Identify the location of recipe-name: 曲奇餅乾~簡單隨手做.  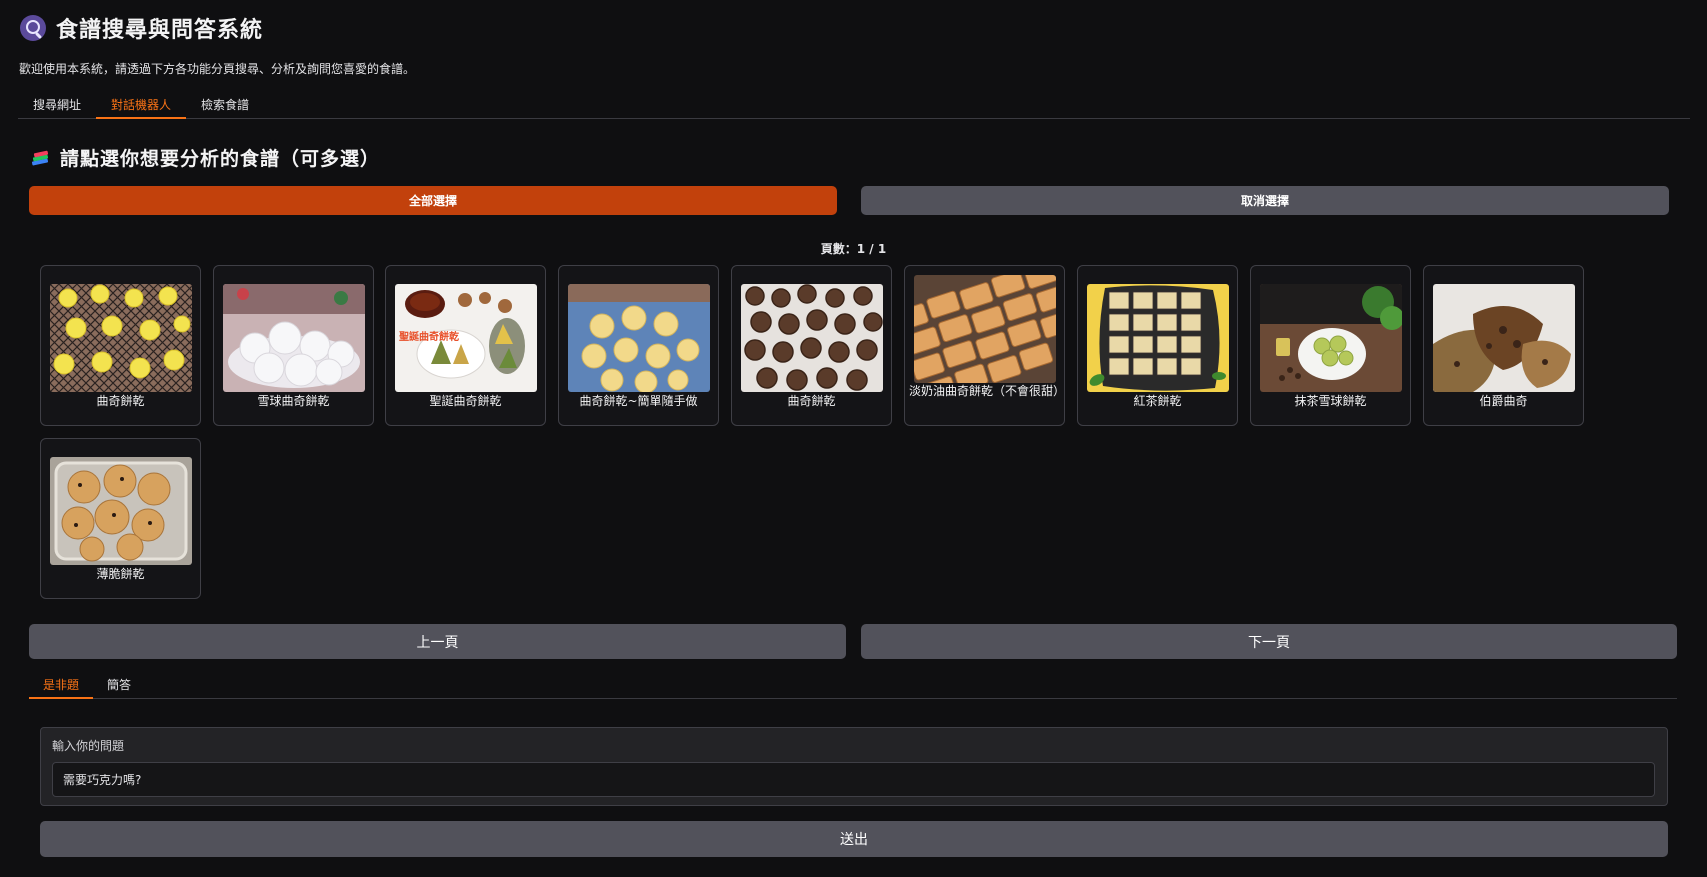
(638, 401).